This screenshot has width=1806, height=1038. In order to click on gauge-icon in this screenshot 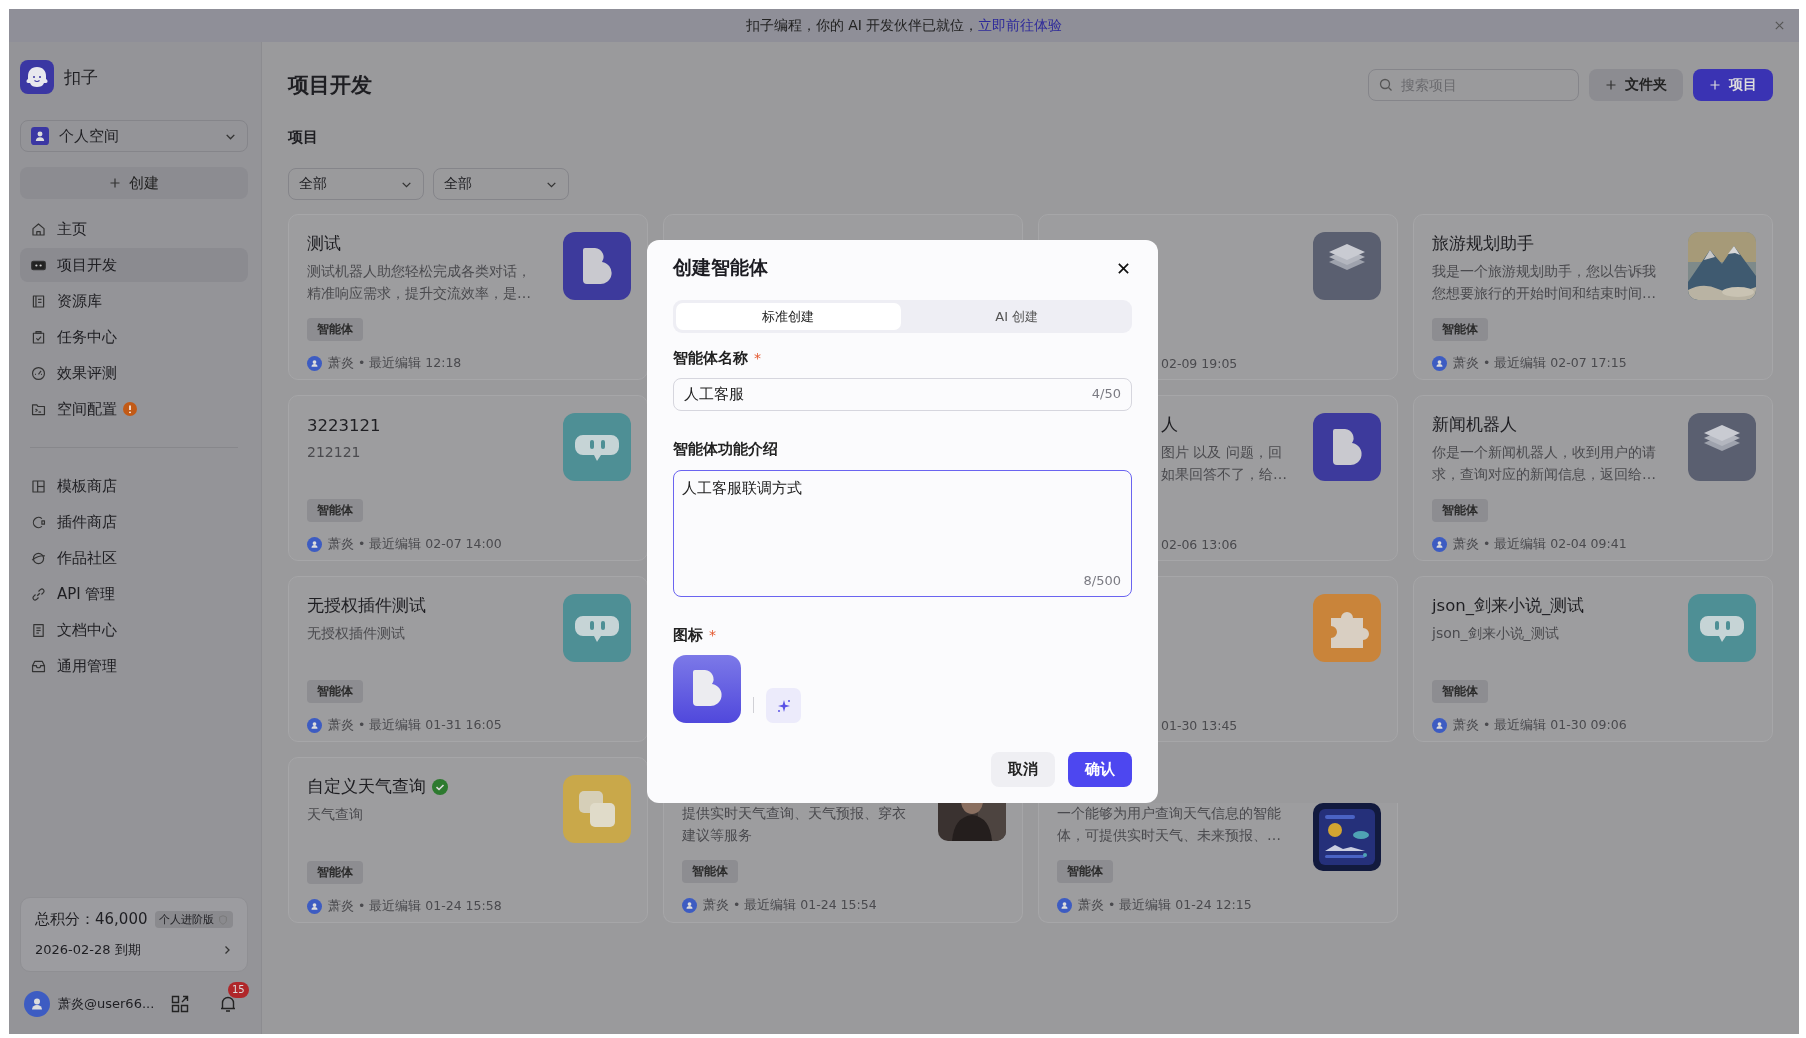, I will do `click(38, 373)`.